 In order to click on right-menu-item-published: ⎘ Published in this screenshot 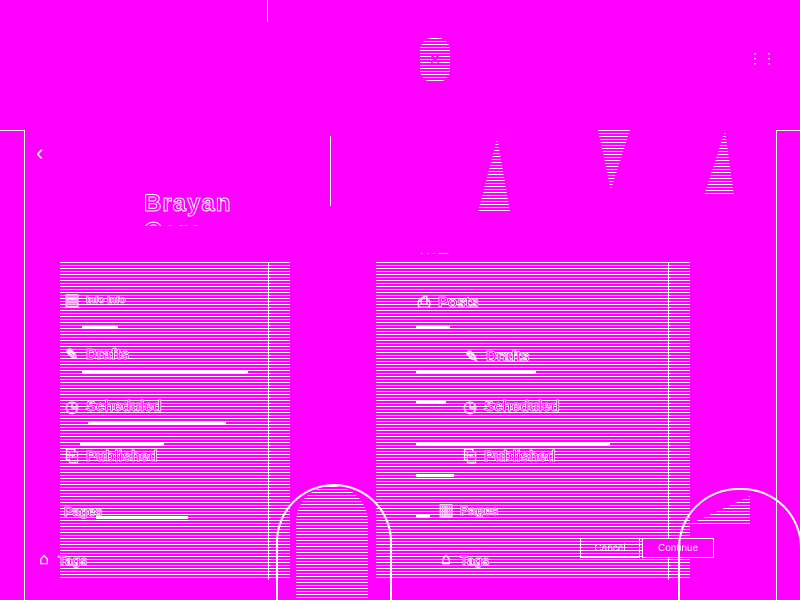, I will do `click(509, 456)`.